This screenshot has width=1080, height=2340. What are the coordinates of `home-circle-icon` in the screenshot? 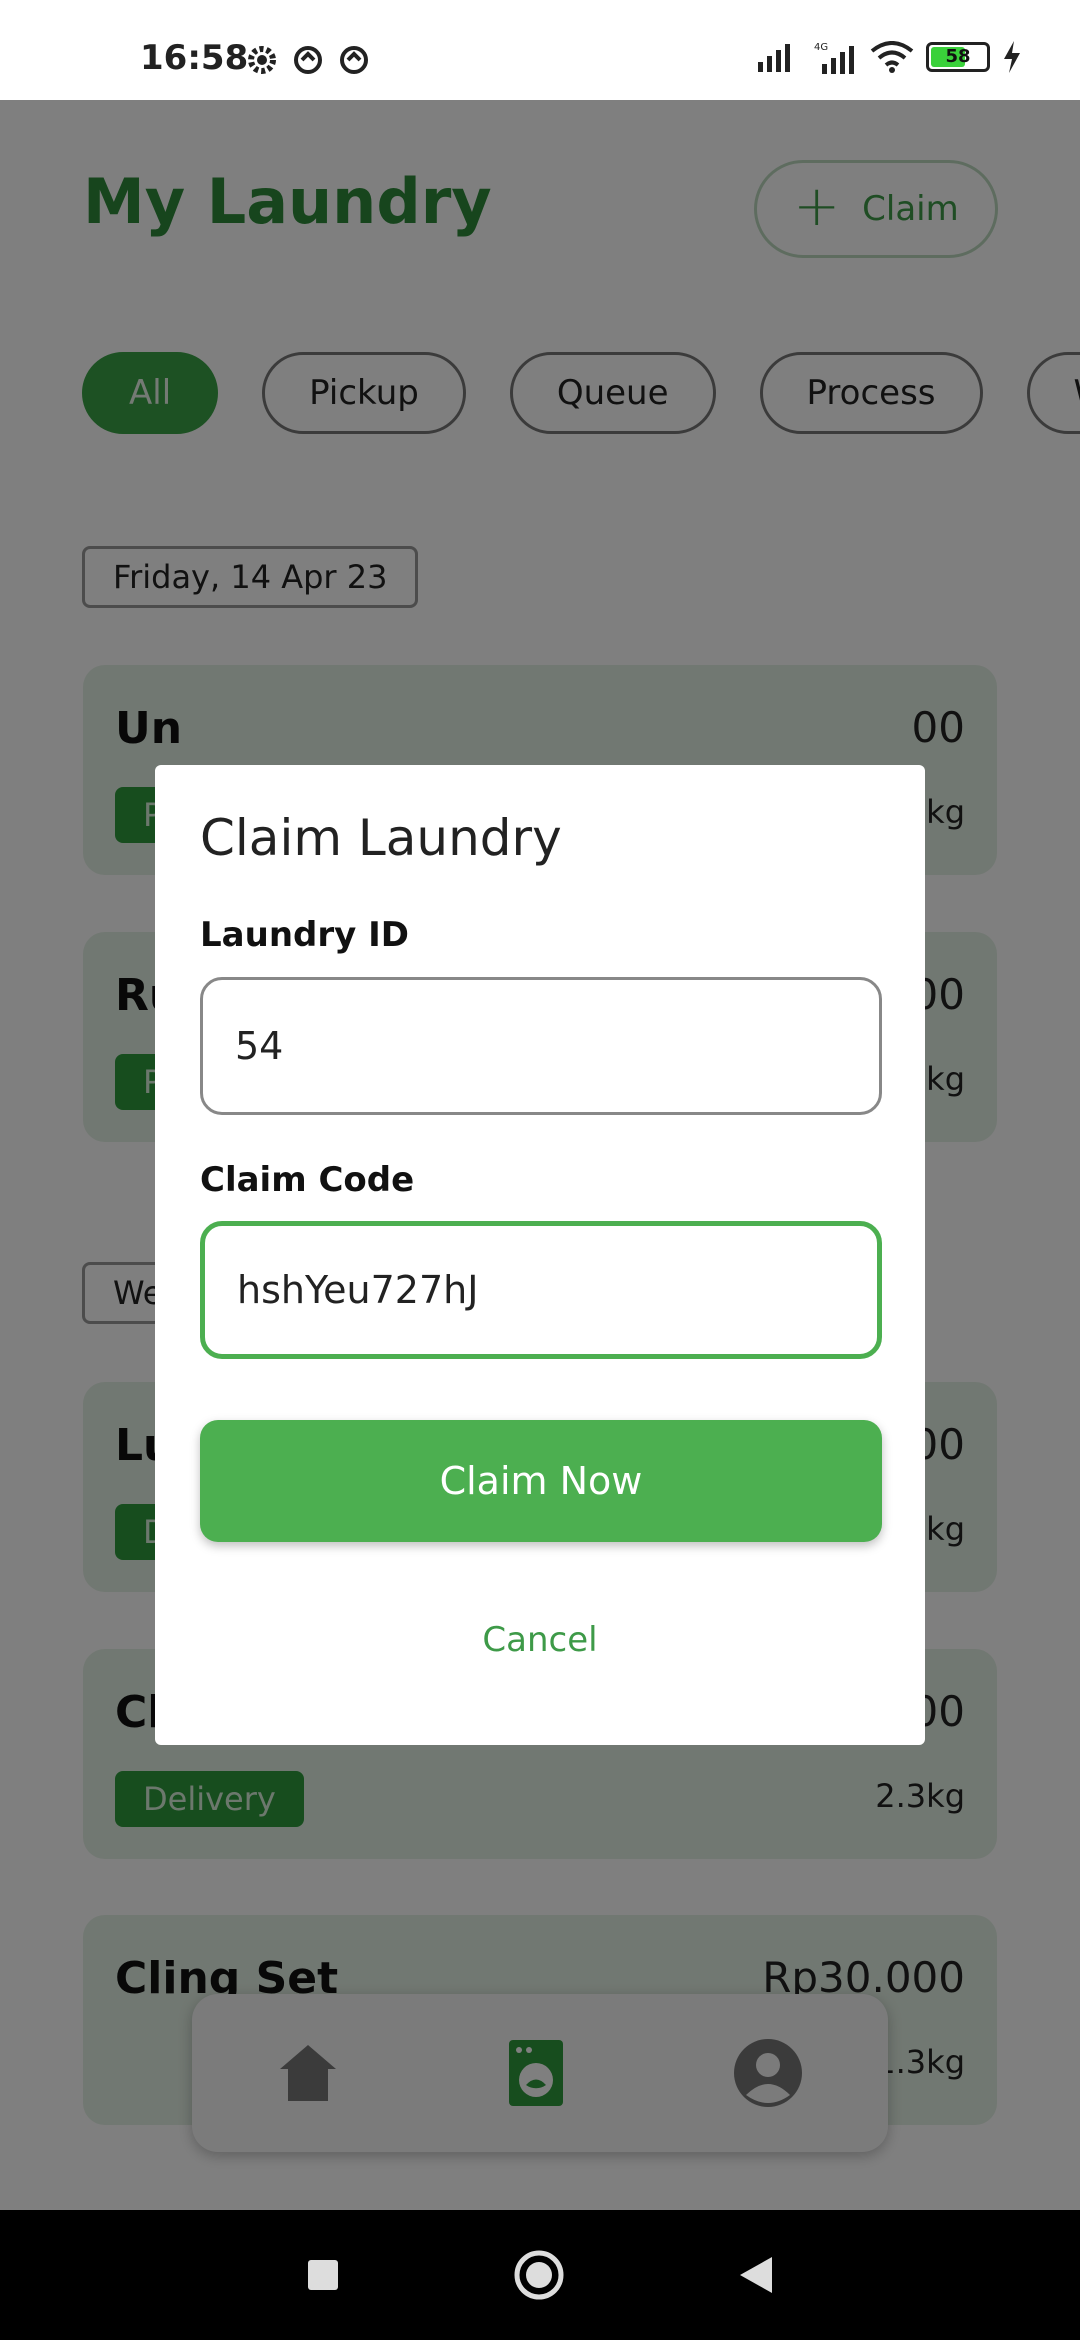 It's located at (539, 2275).